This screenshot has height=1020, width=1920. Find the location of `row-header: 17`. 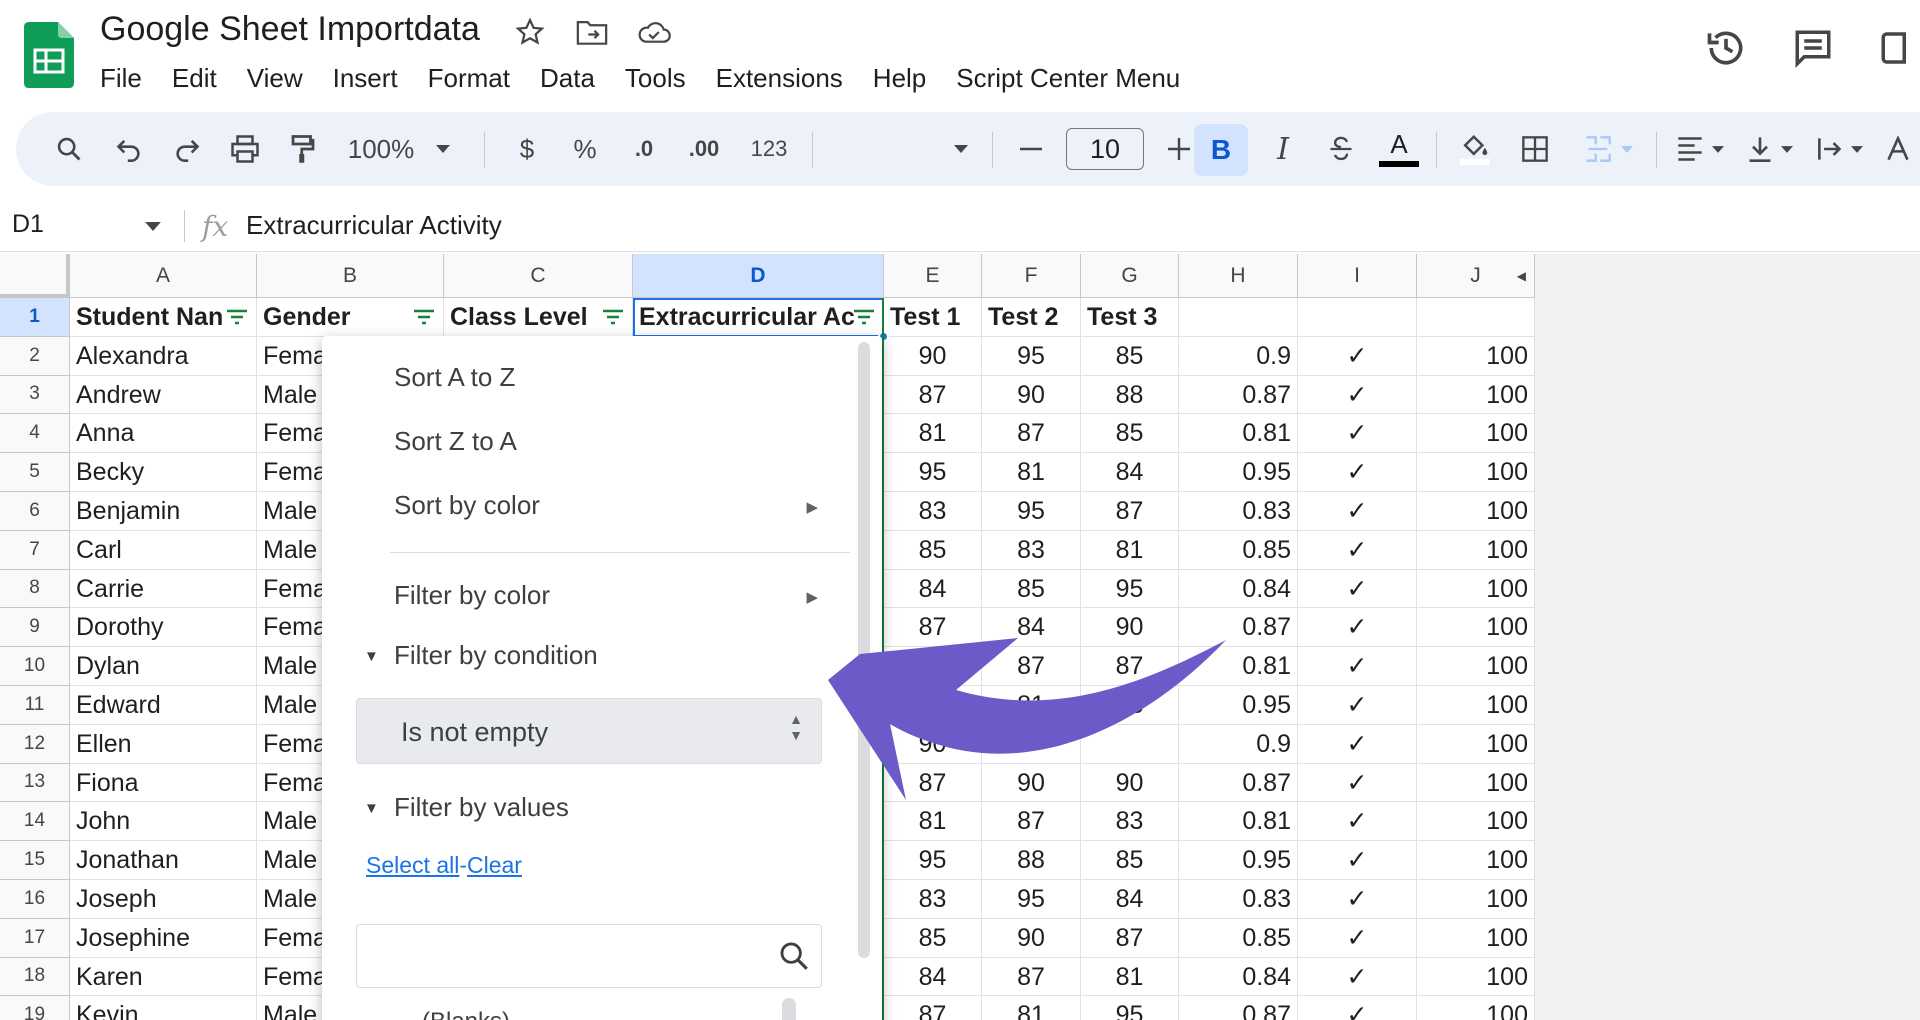

row-header: 17 is located at coordinates (35, 938).